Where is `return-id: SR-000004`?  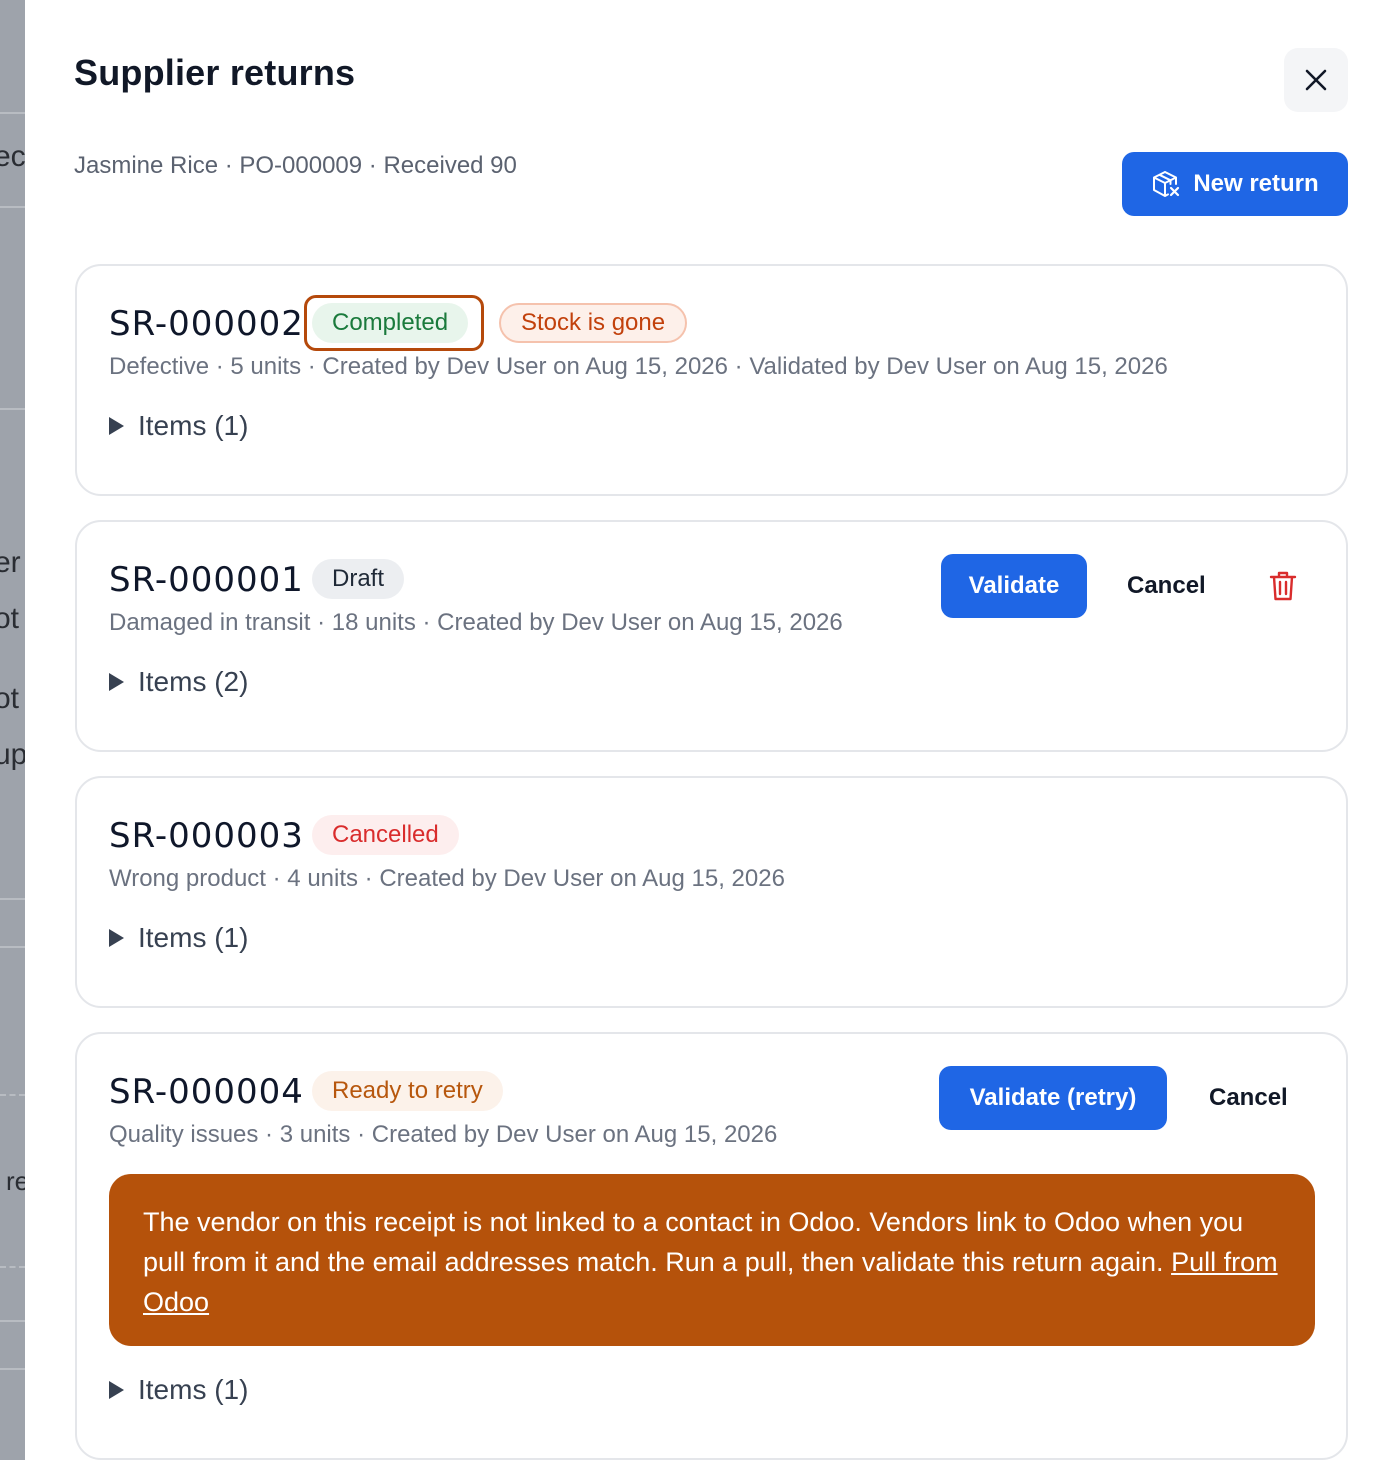
return-id: SR-000004 is located at coordinates (206, 1092).